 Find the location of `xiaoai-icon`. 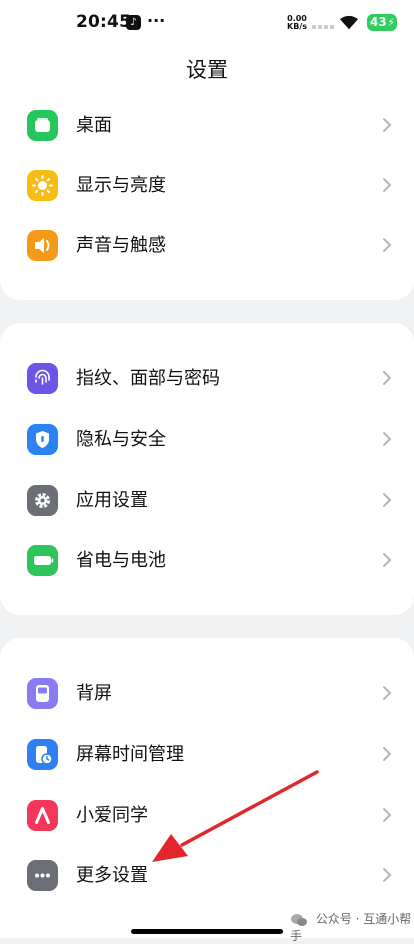

xiaoai-icon is located at coordinates (42, 815).